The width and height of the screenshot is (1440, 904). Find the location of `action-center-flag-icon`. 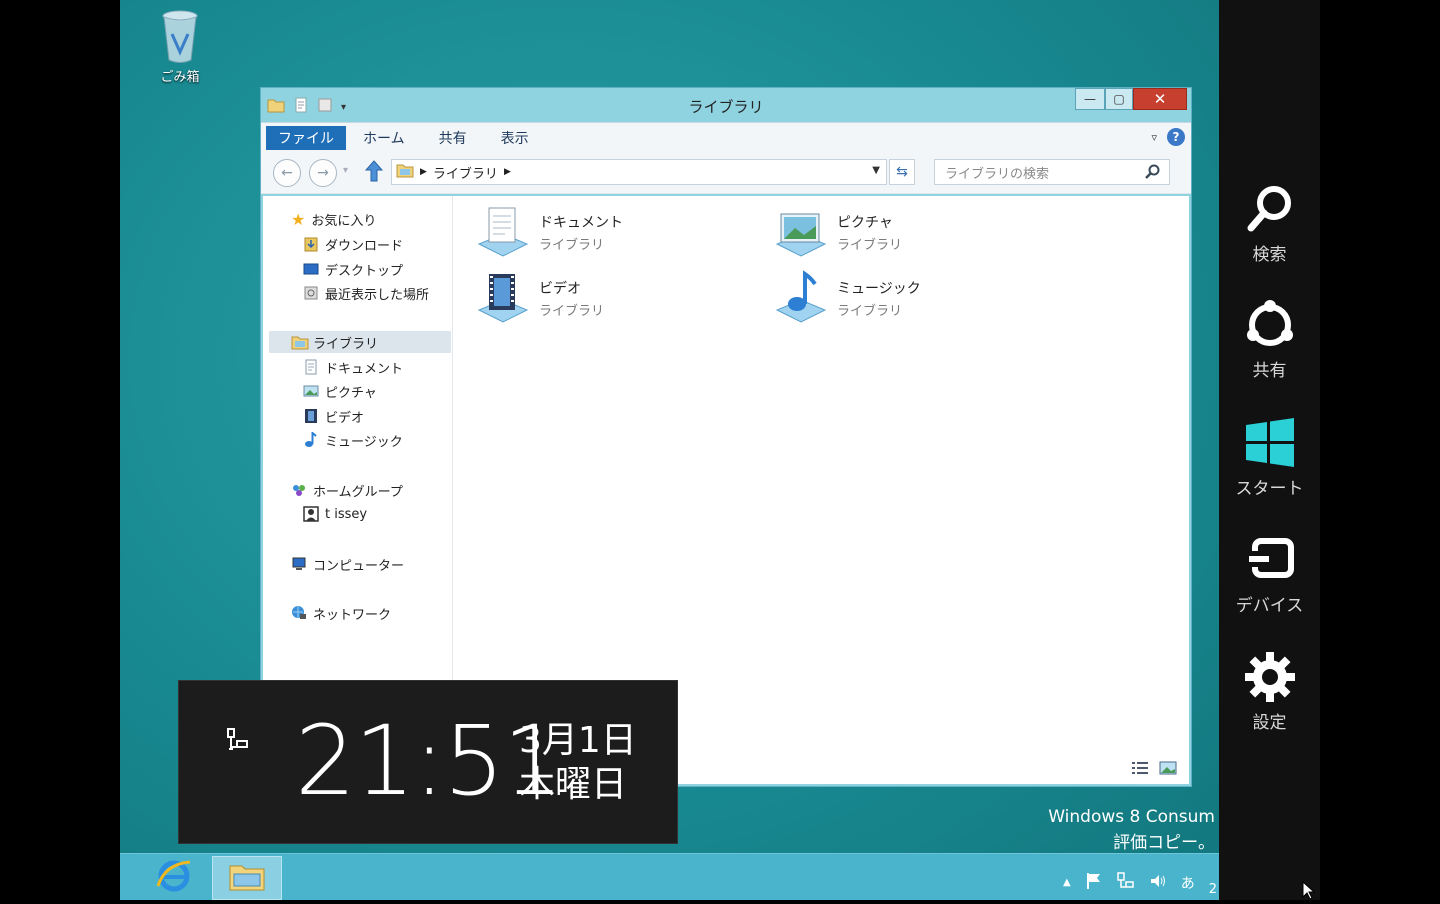

action-center-flag-icon is located at coordinates (1094, 883).